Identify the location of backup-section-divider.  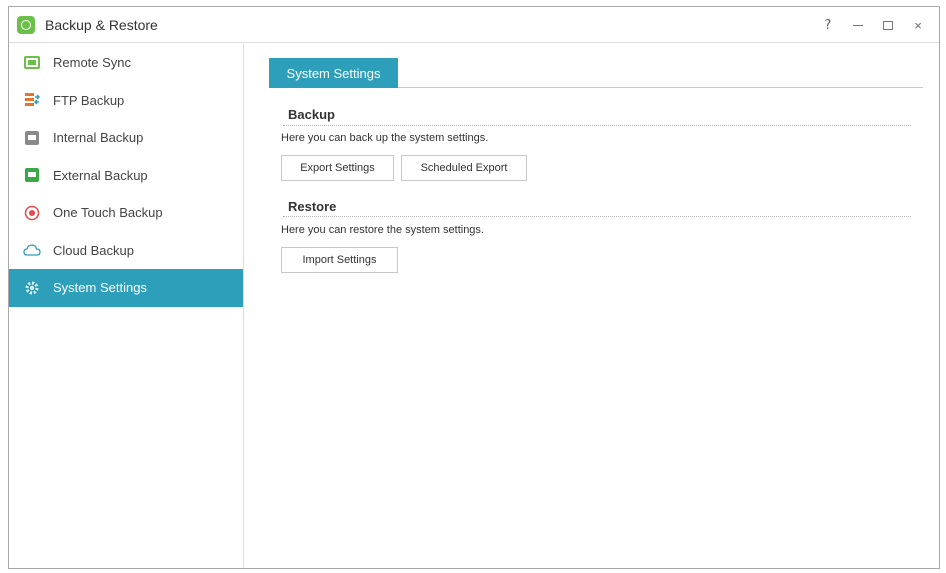
(597, 125).